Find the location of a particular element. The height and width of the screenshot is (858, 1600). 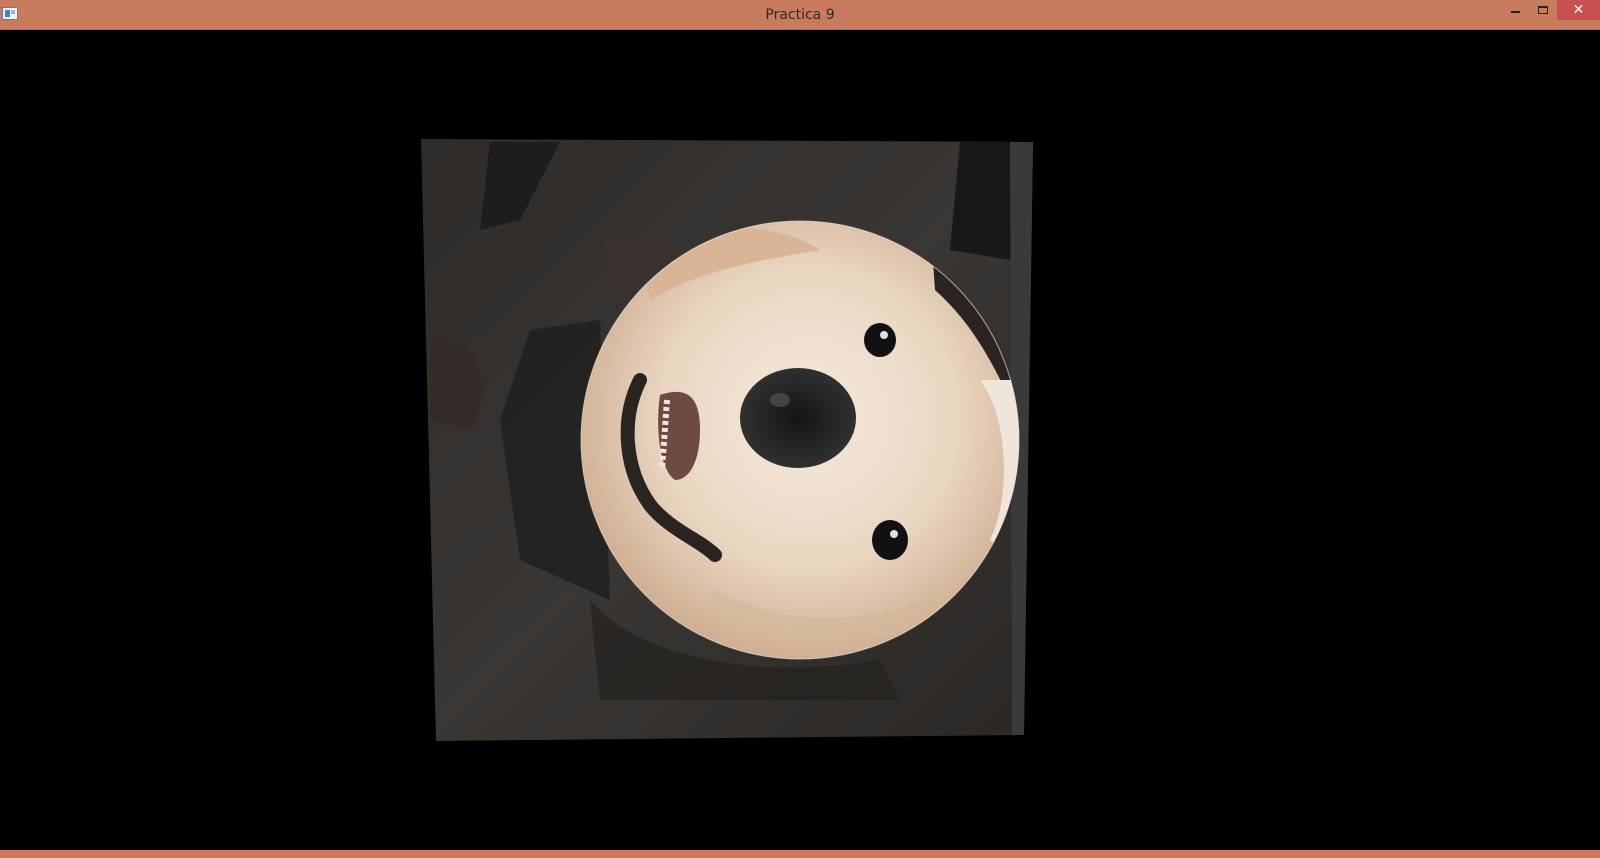

close-button: ✕ is located at coordinates (1578, 10).